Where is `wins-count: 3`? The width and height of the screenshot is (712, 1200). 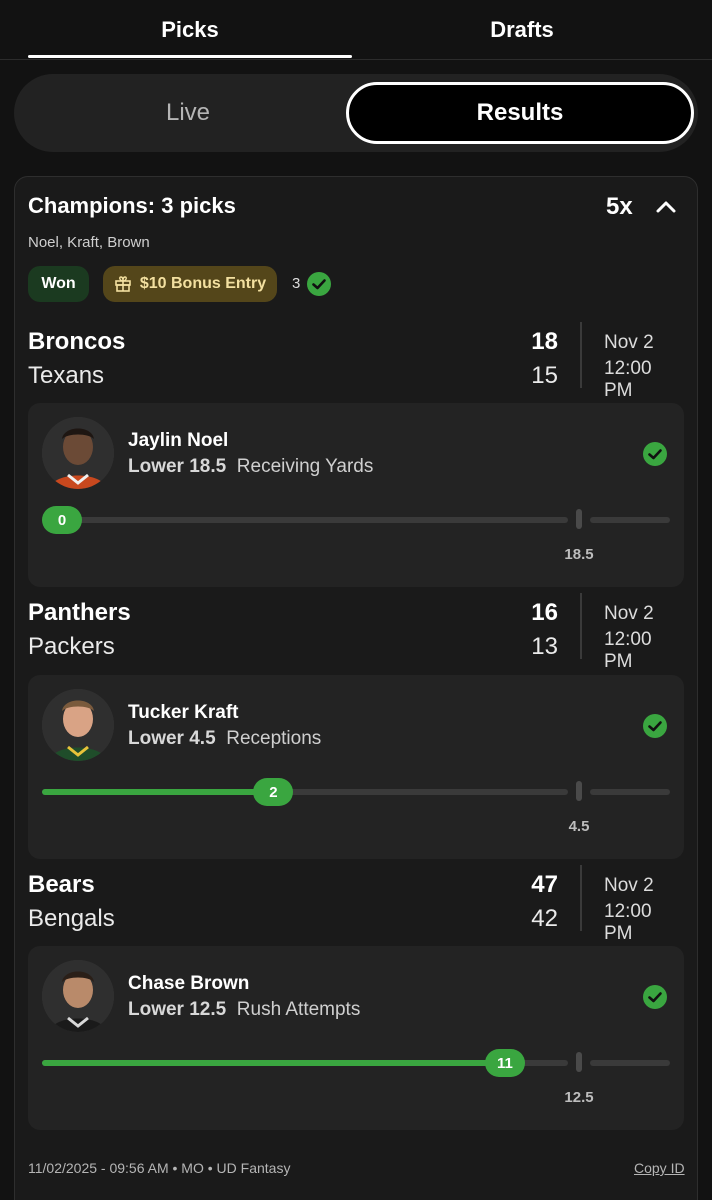 wins-count: 3 is located at coordinates (296, 283).